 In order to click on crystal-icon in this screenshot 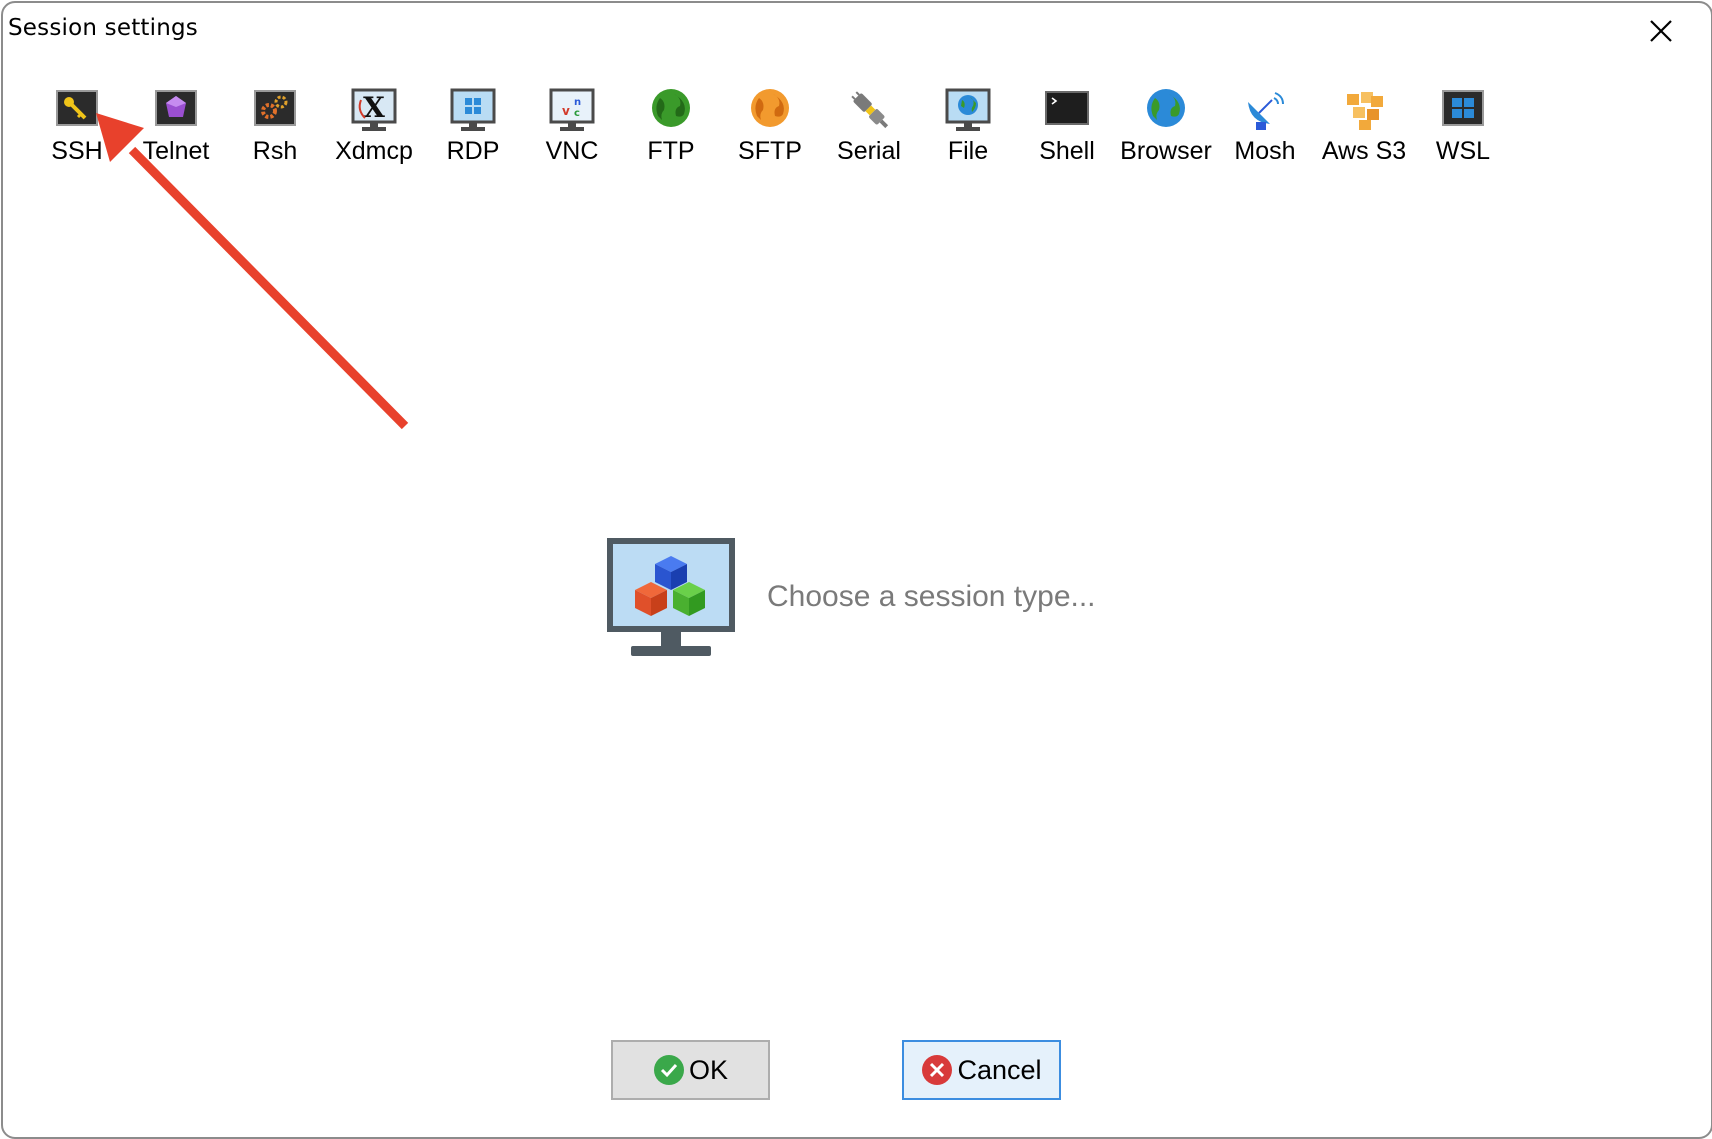, I will do `click(176, 111)`.